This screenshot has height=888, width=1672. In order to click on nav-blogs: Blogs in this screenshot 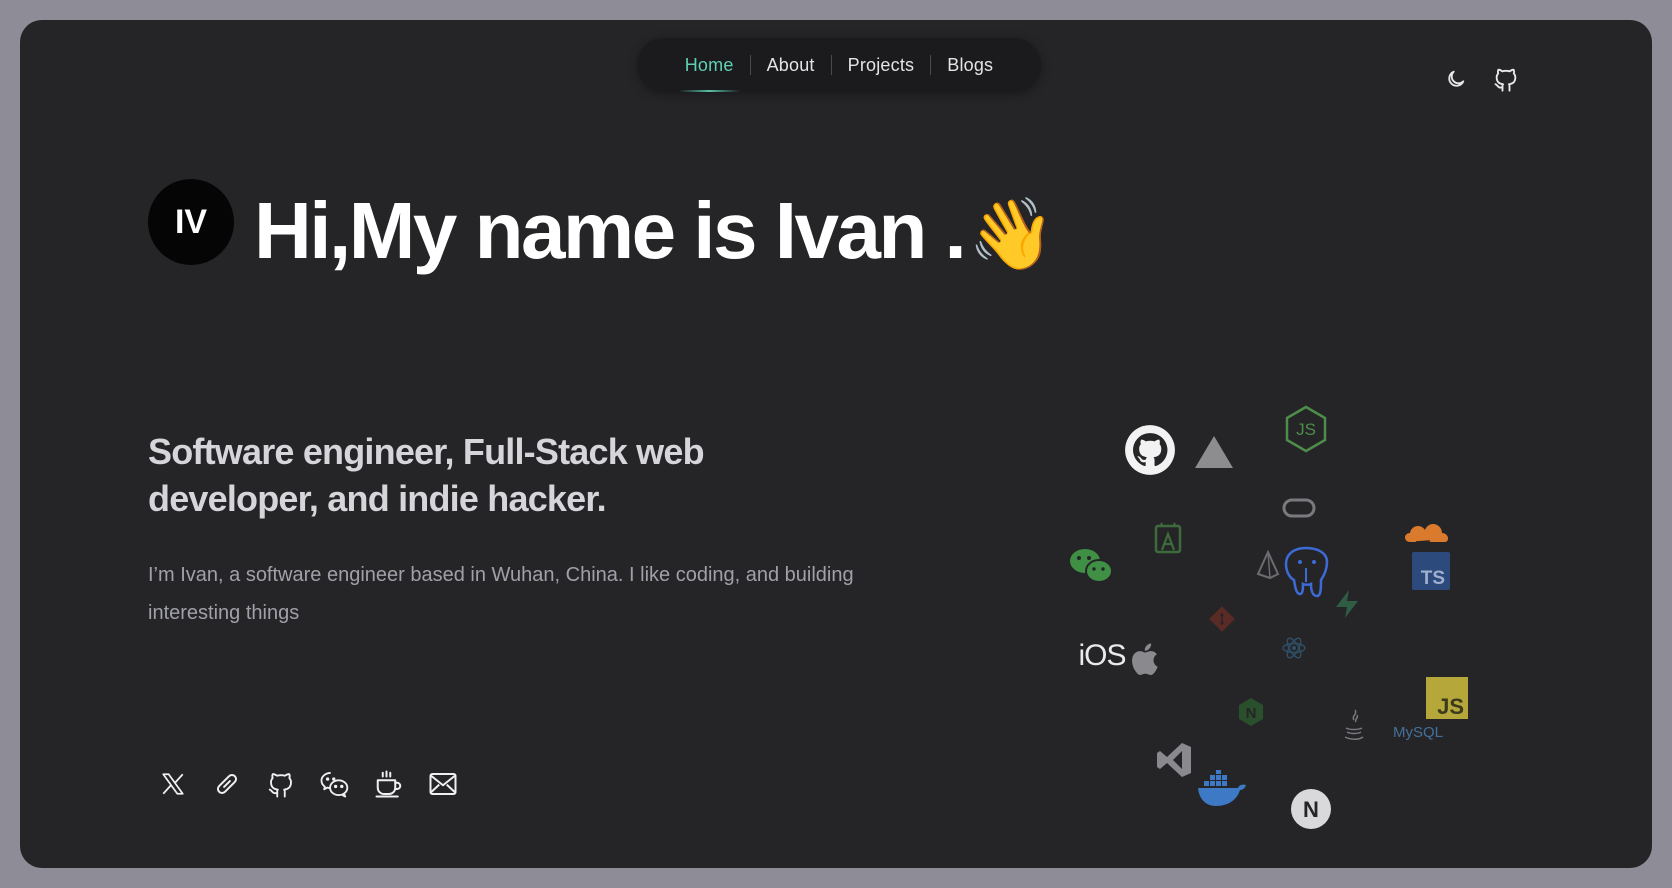, I will do `click(970, 65)`.